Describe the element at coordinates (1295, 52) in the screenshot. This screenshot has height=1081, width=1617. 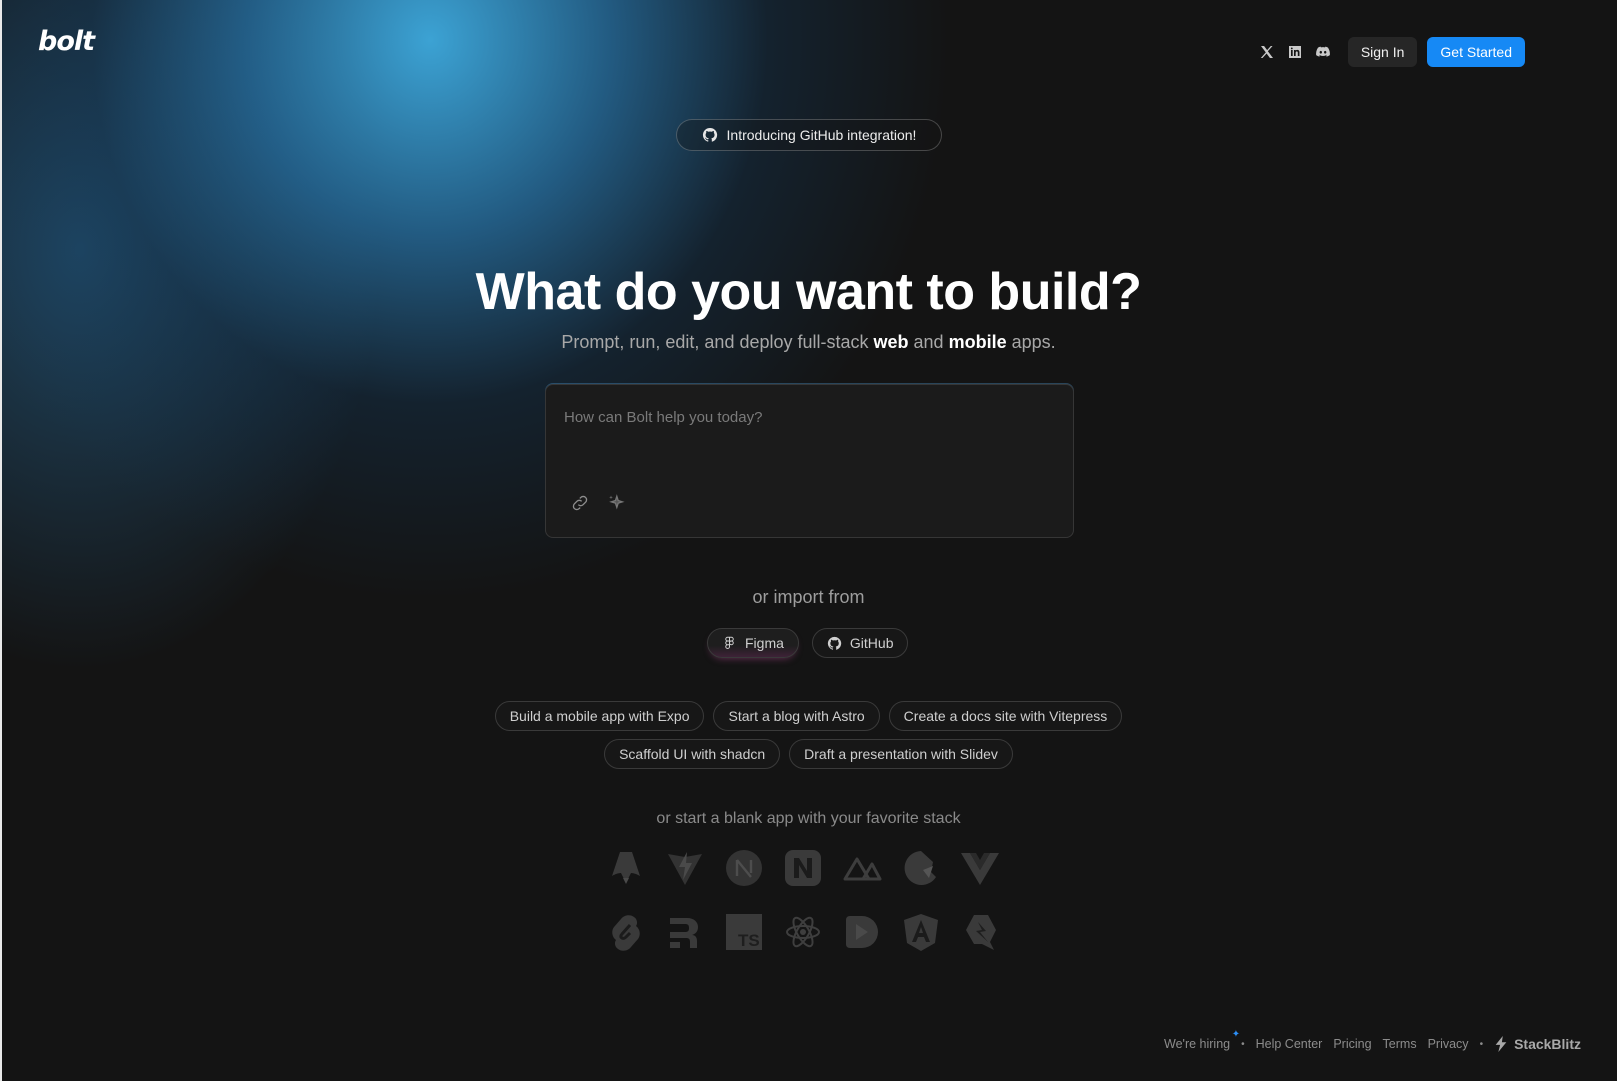
I see `linkedin-icon` at that location.